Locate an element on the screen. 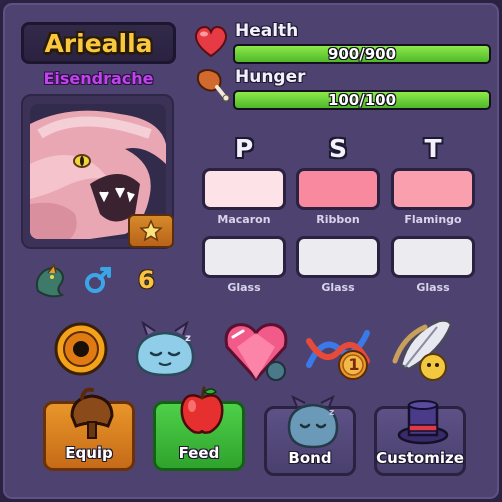 Image resolution: width=502 pixels, height=502 pixels. health-label: Health is located at coordinates (267, 31).